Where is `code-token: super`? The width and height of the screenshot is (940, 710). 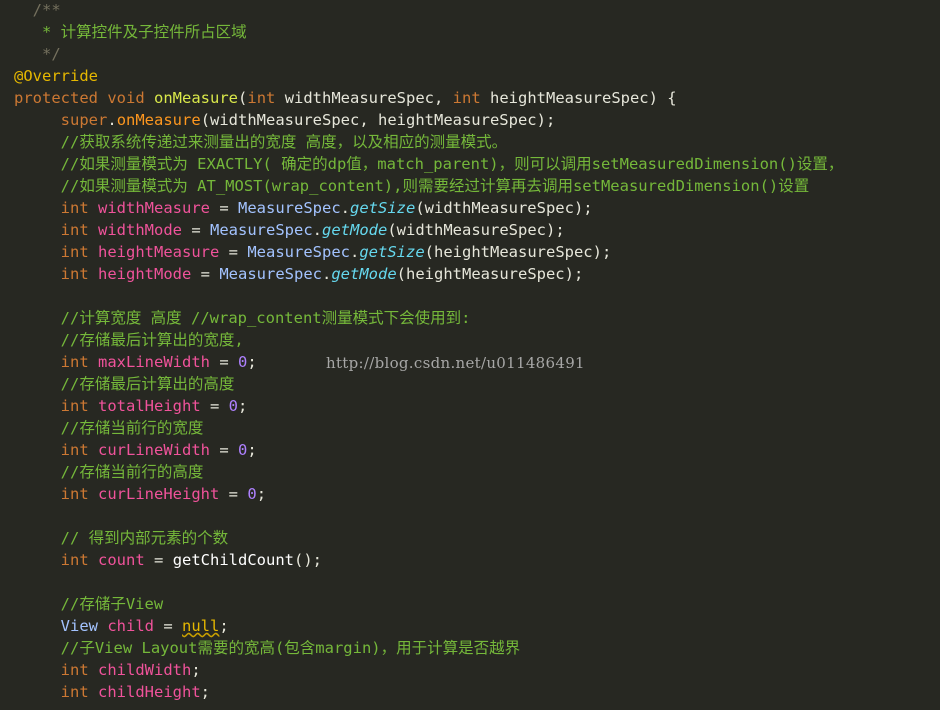
code-token: super is located at coordinates (84, 120).